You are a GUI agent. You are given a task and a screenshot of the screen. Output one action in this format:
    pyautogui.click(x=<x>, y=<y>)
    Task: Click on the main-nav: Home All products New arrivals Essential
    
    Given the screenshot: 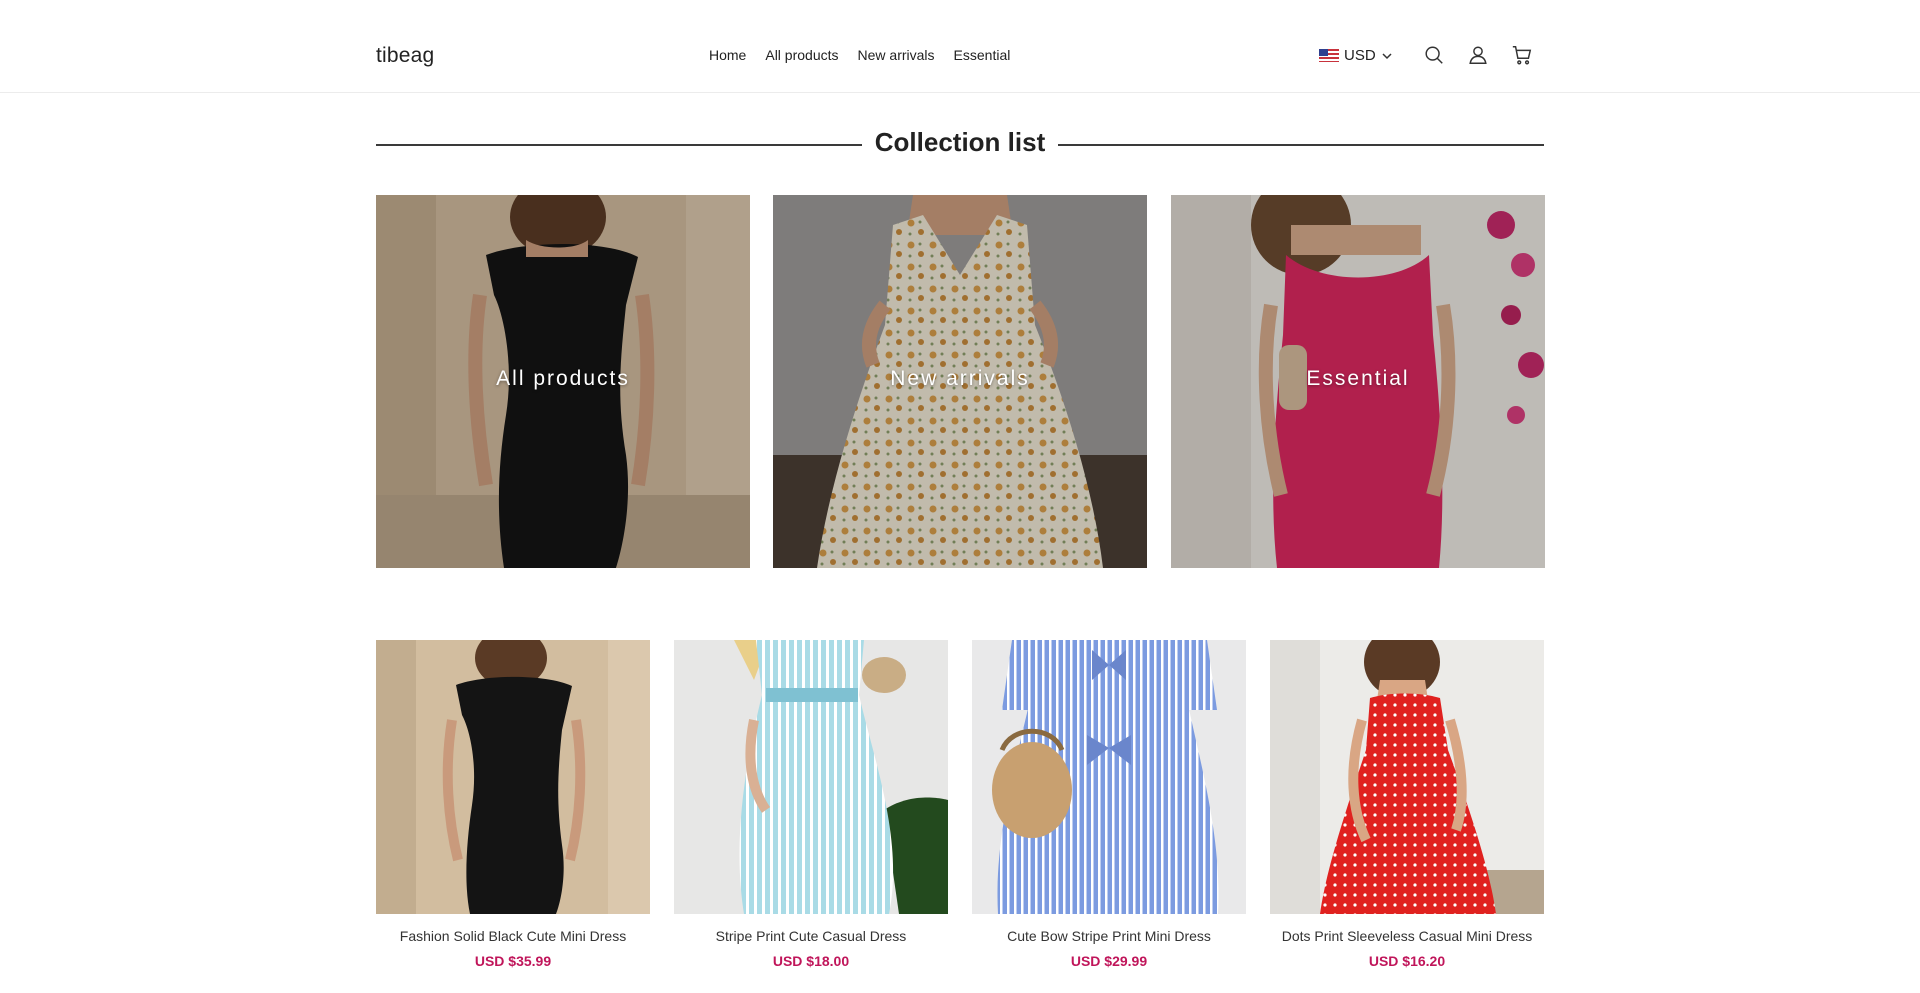 What is the action you would take?
    pyautogui.click(x=859, y=55)
    